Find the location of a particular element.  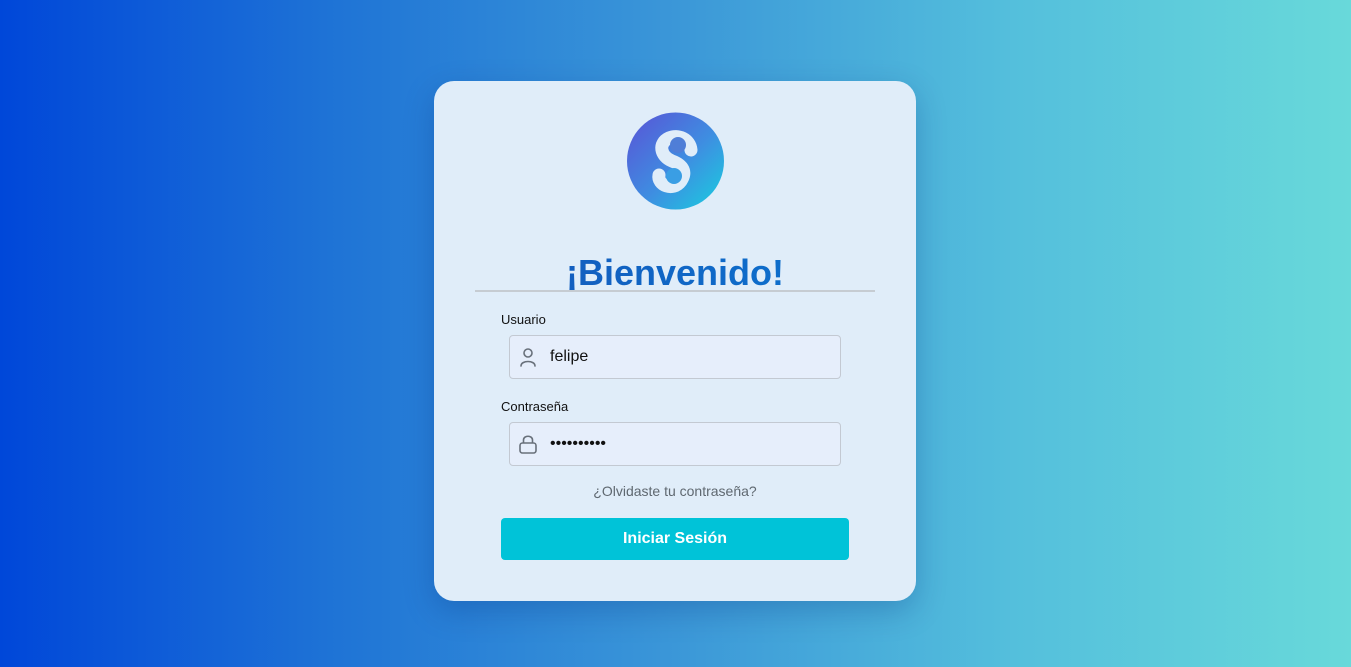

s-logo-icon is located at coordinates (675, 161).